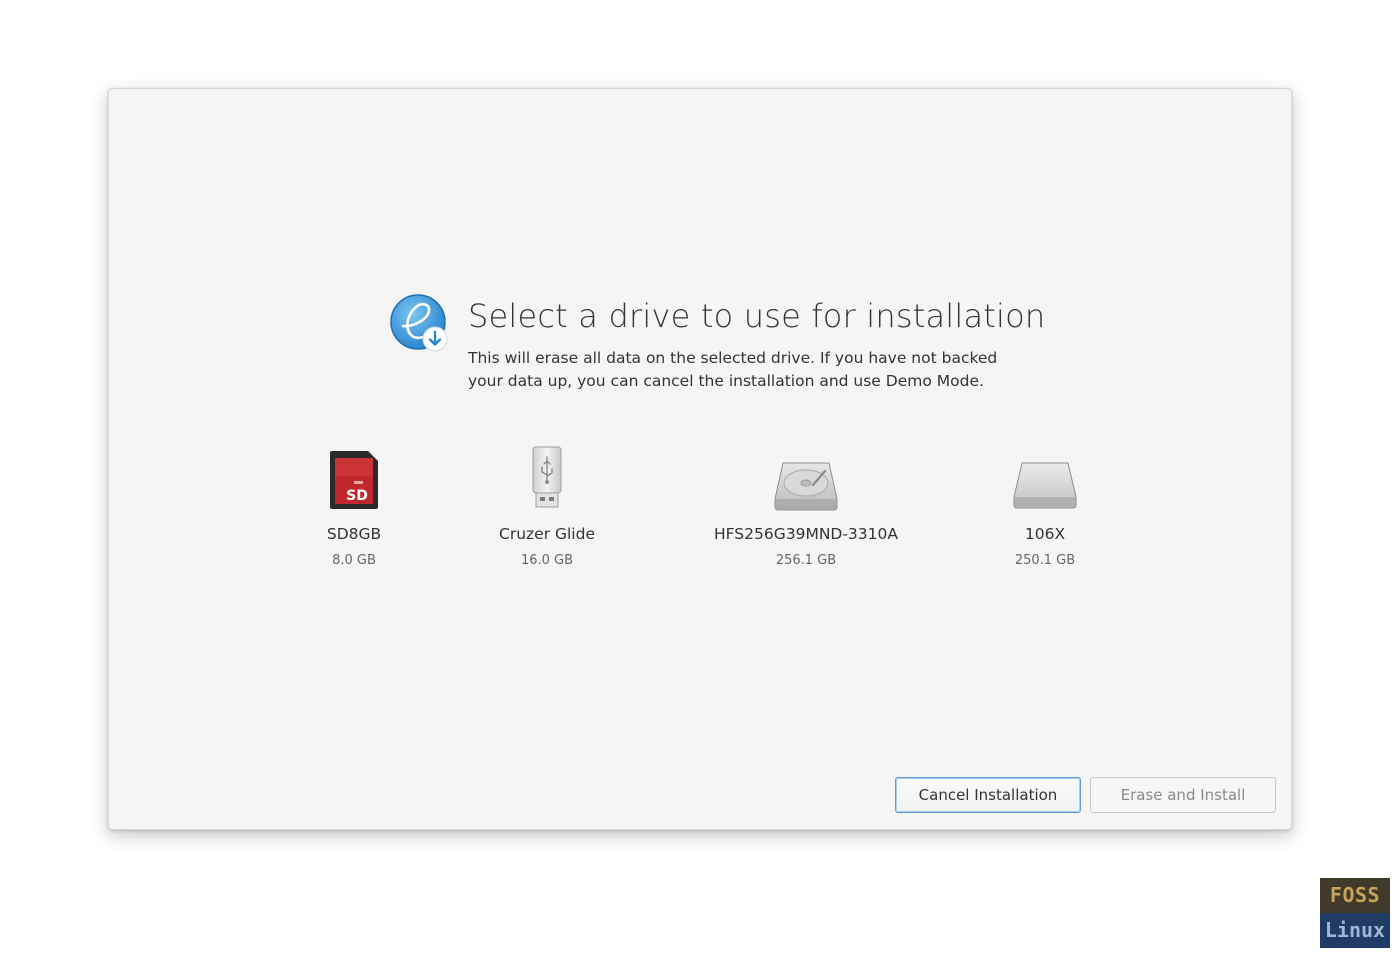 This screenshot has height=958, width=1400. Describe the element at coordinates (806, 486) in the screenshot. I see `hard-drive-icon` at that location.